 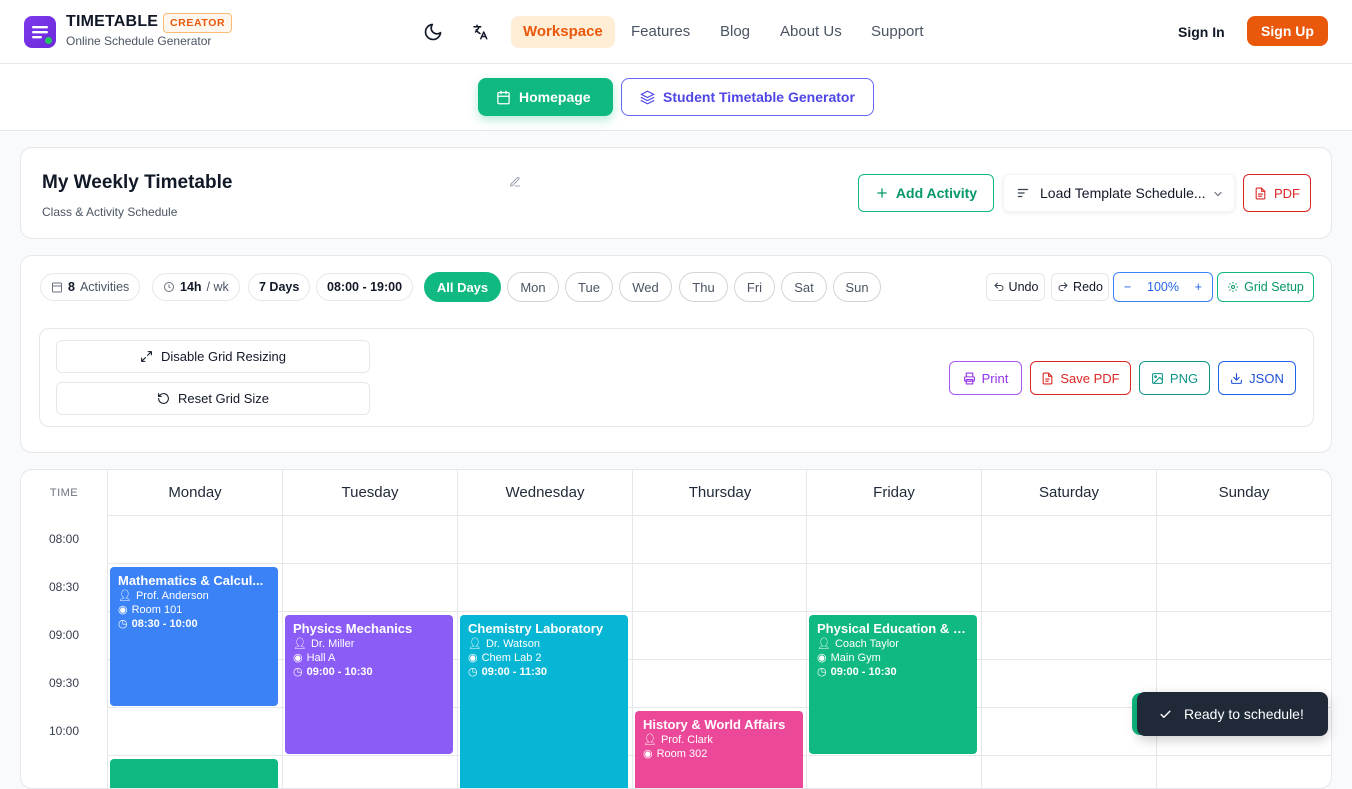 I want to click on zoom-level: 100%, so click(x=1163, y=287).